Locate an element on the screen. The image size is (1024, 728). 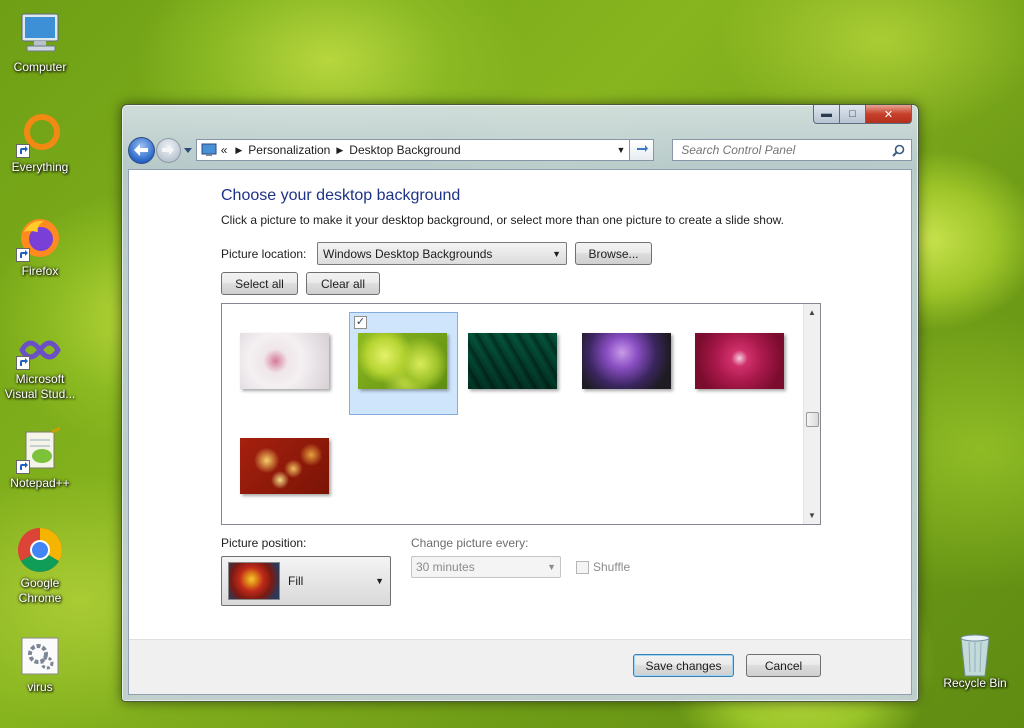
visual-studio-icon is located at coordinates (40, 350).